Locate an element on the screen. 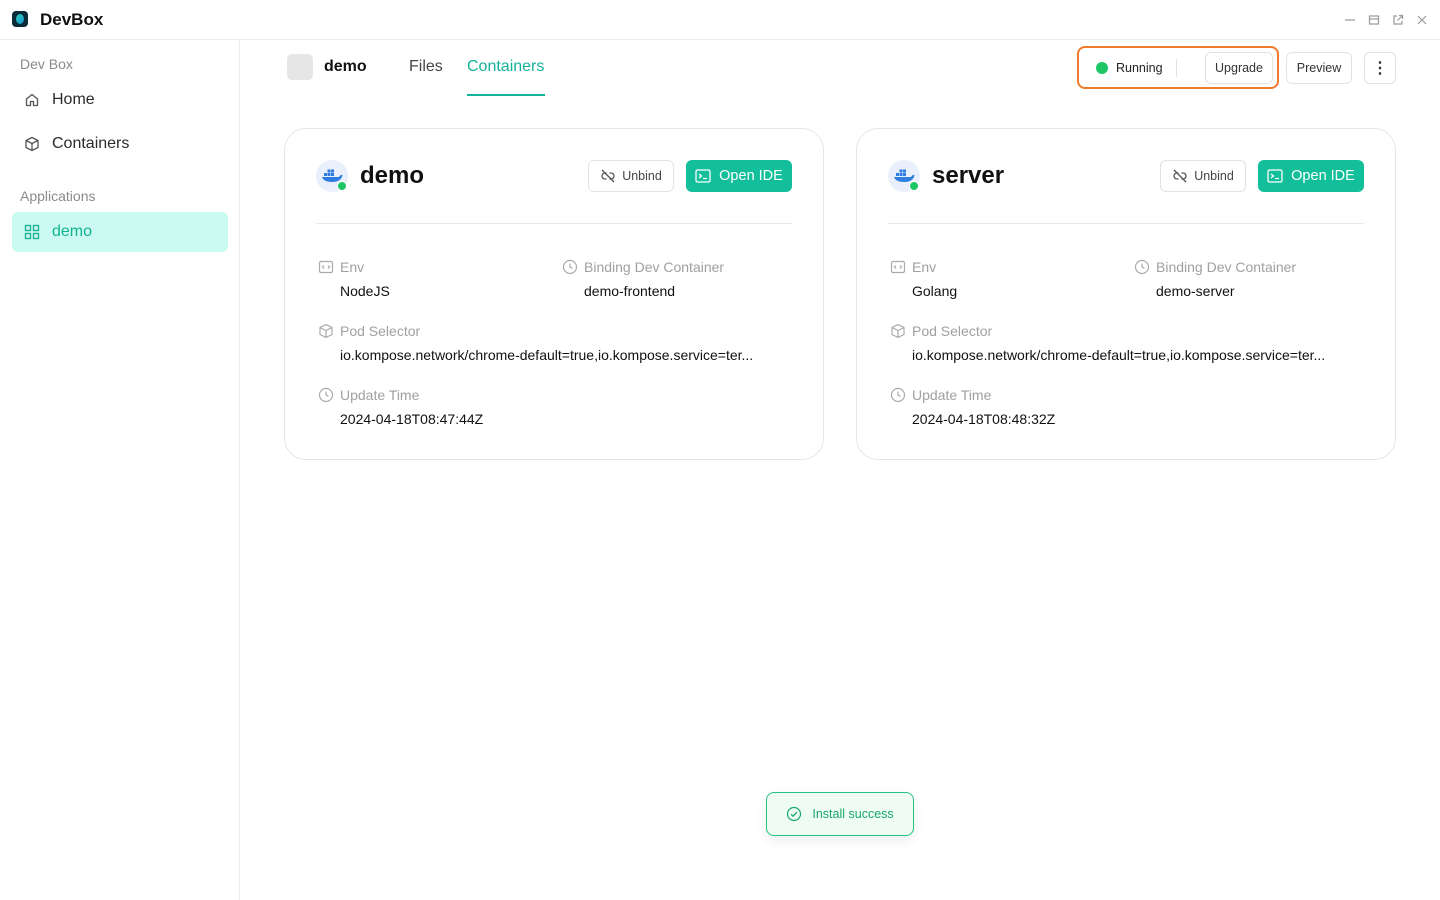 Image resolution: width=1440 pixels, height=900 pixels. minimize-icon is located at coordinates (1350, 20).